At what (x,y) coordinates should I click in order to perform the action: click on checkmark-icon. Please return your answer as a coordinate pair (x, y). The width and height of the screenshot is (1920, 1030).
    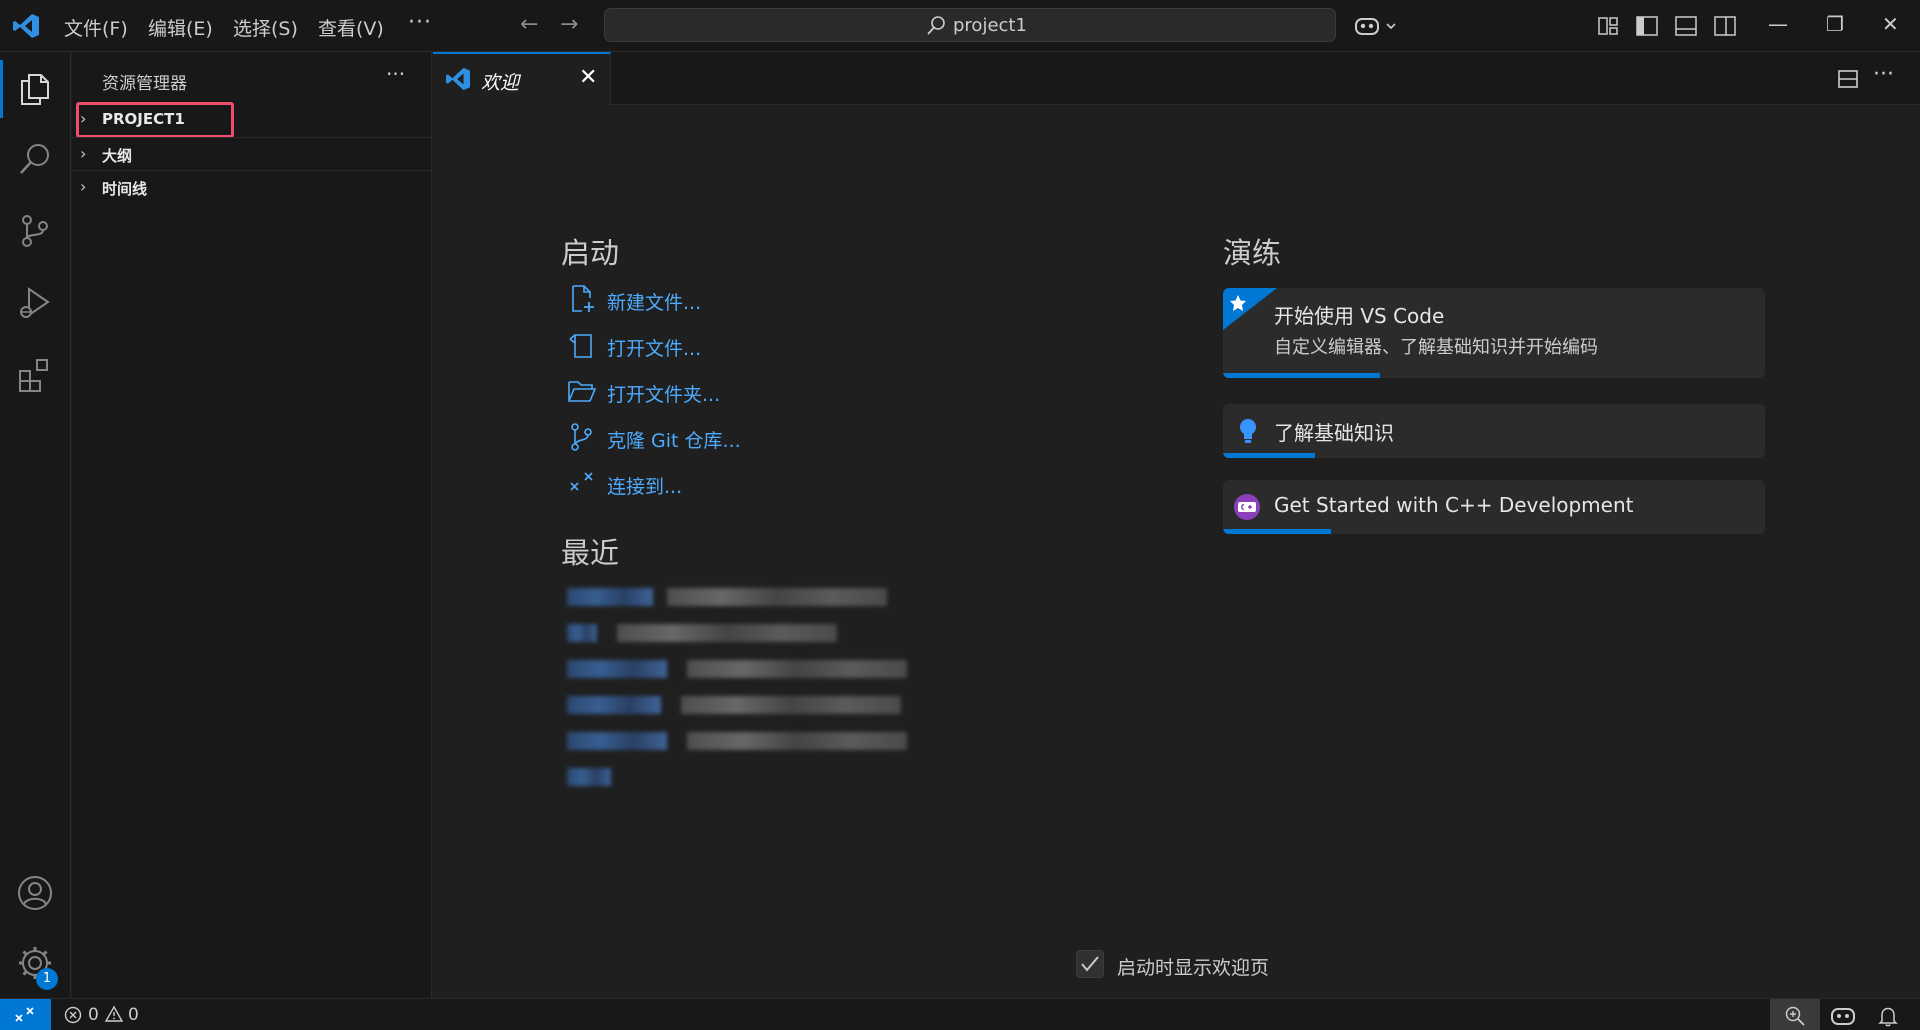
    Looking at the image, I should click on (1090, 964).